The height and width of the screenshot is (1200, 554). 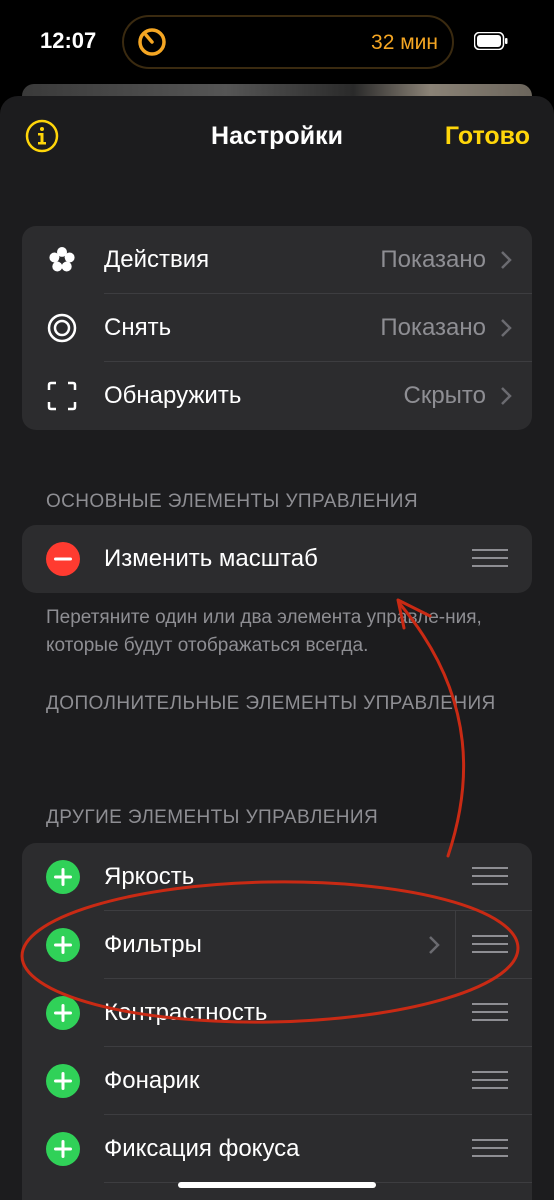 I want to click on control-label: Фильтры, so click(x=153, y=944).